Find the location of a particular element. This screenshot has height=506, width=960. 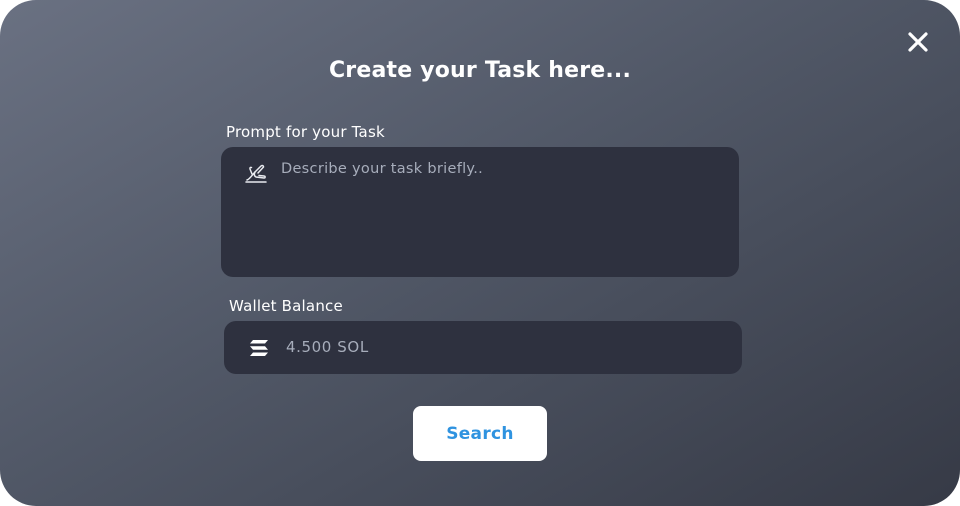

search-button: Search is located at coordinates (480, 433).